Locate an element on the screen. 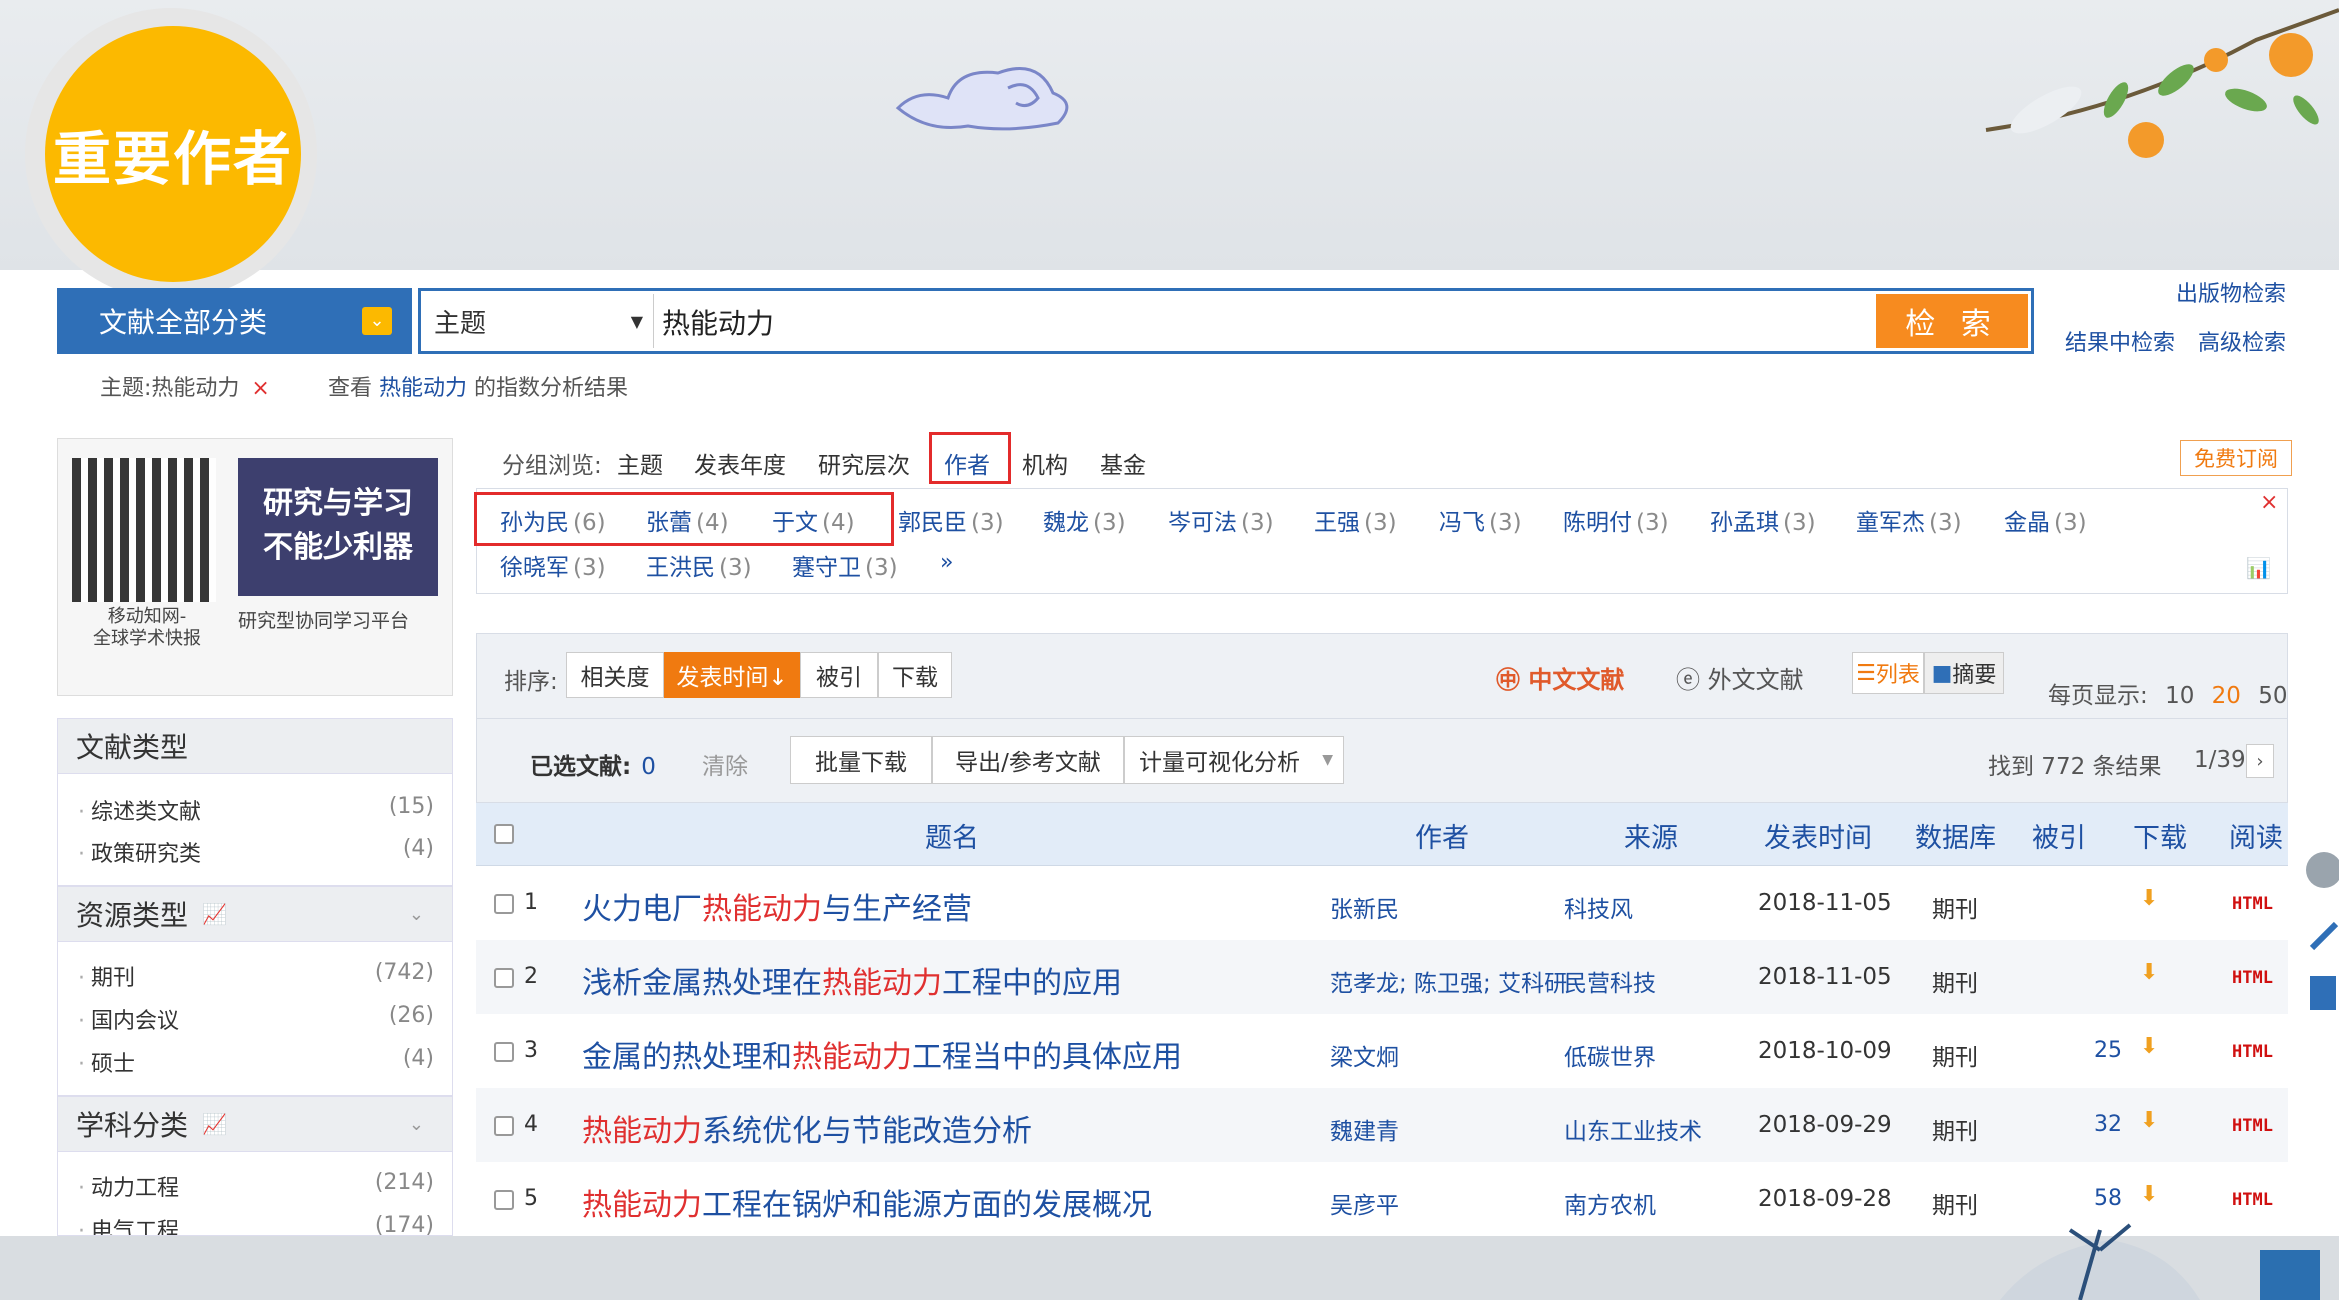  result-author-link: 范孝龙; 陈卫强; 艾科研 is located at coordinates (1448, 981).